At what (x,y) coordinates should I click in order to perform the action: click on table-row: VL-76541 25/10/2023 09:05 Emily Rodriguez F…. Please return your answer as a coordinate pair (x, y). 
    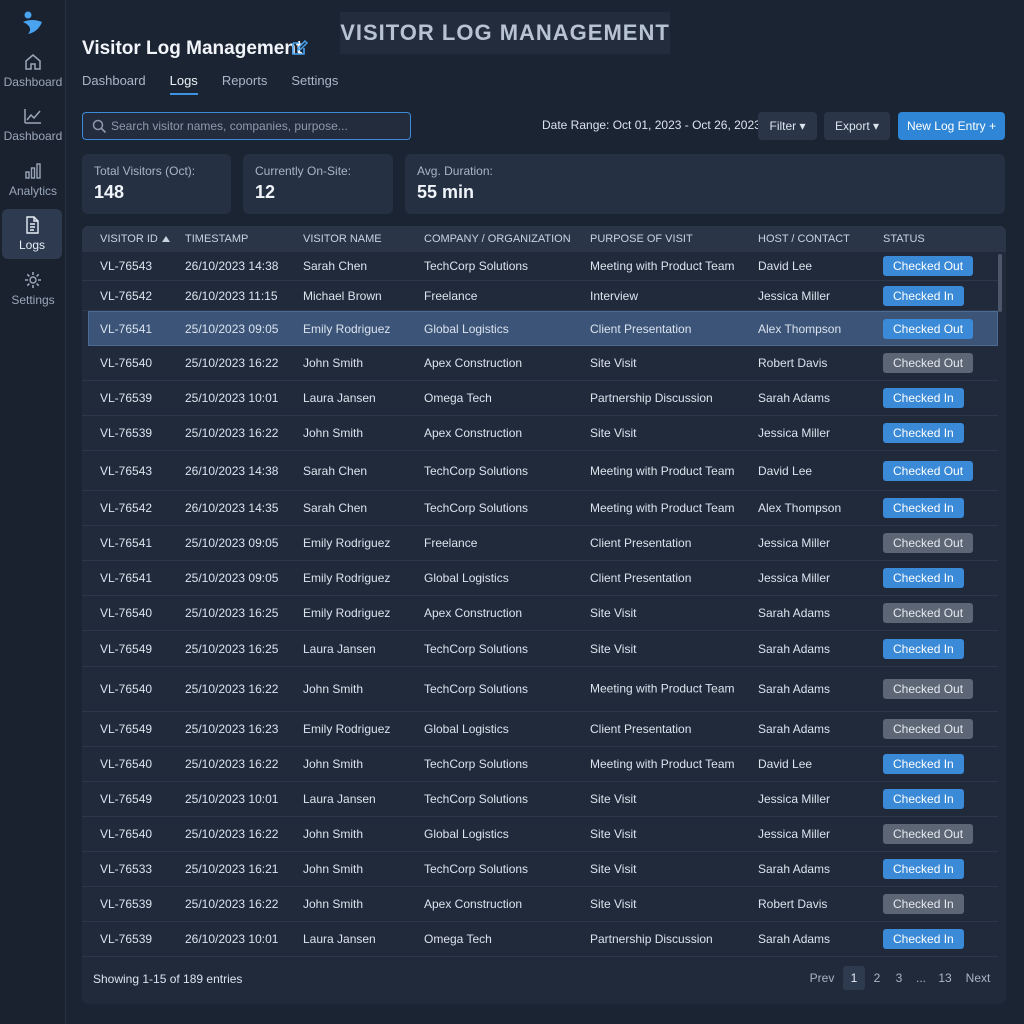
    Looking at the image, I should click on (540, 543).